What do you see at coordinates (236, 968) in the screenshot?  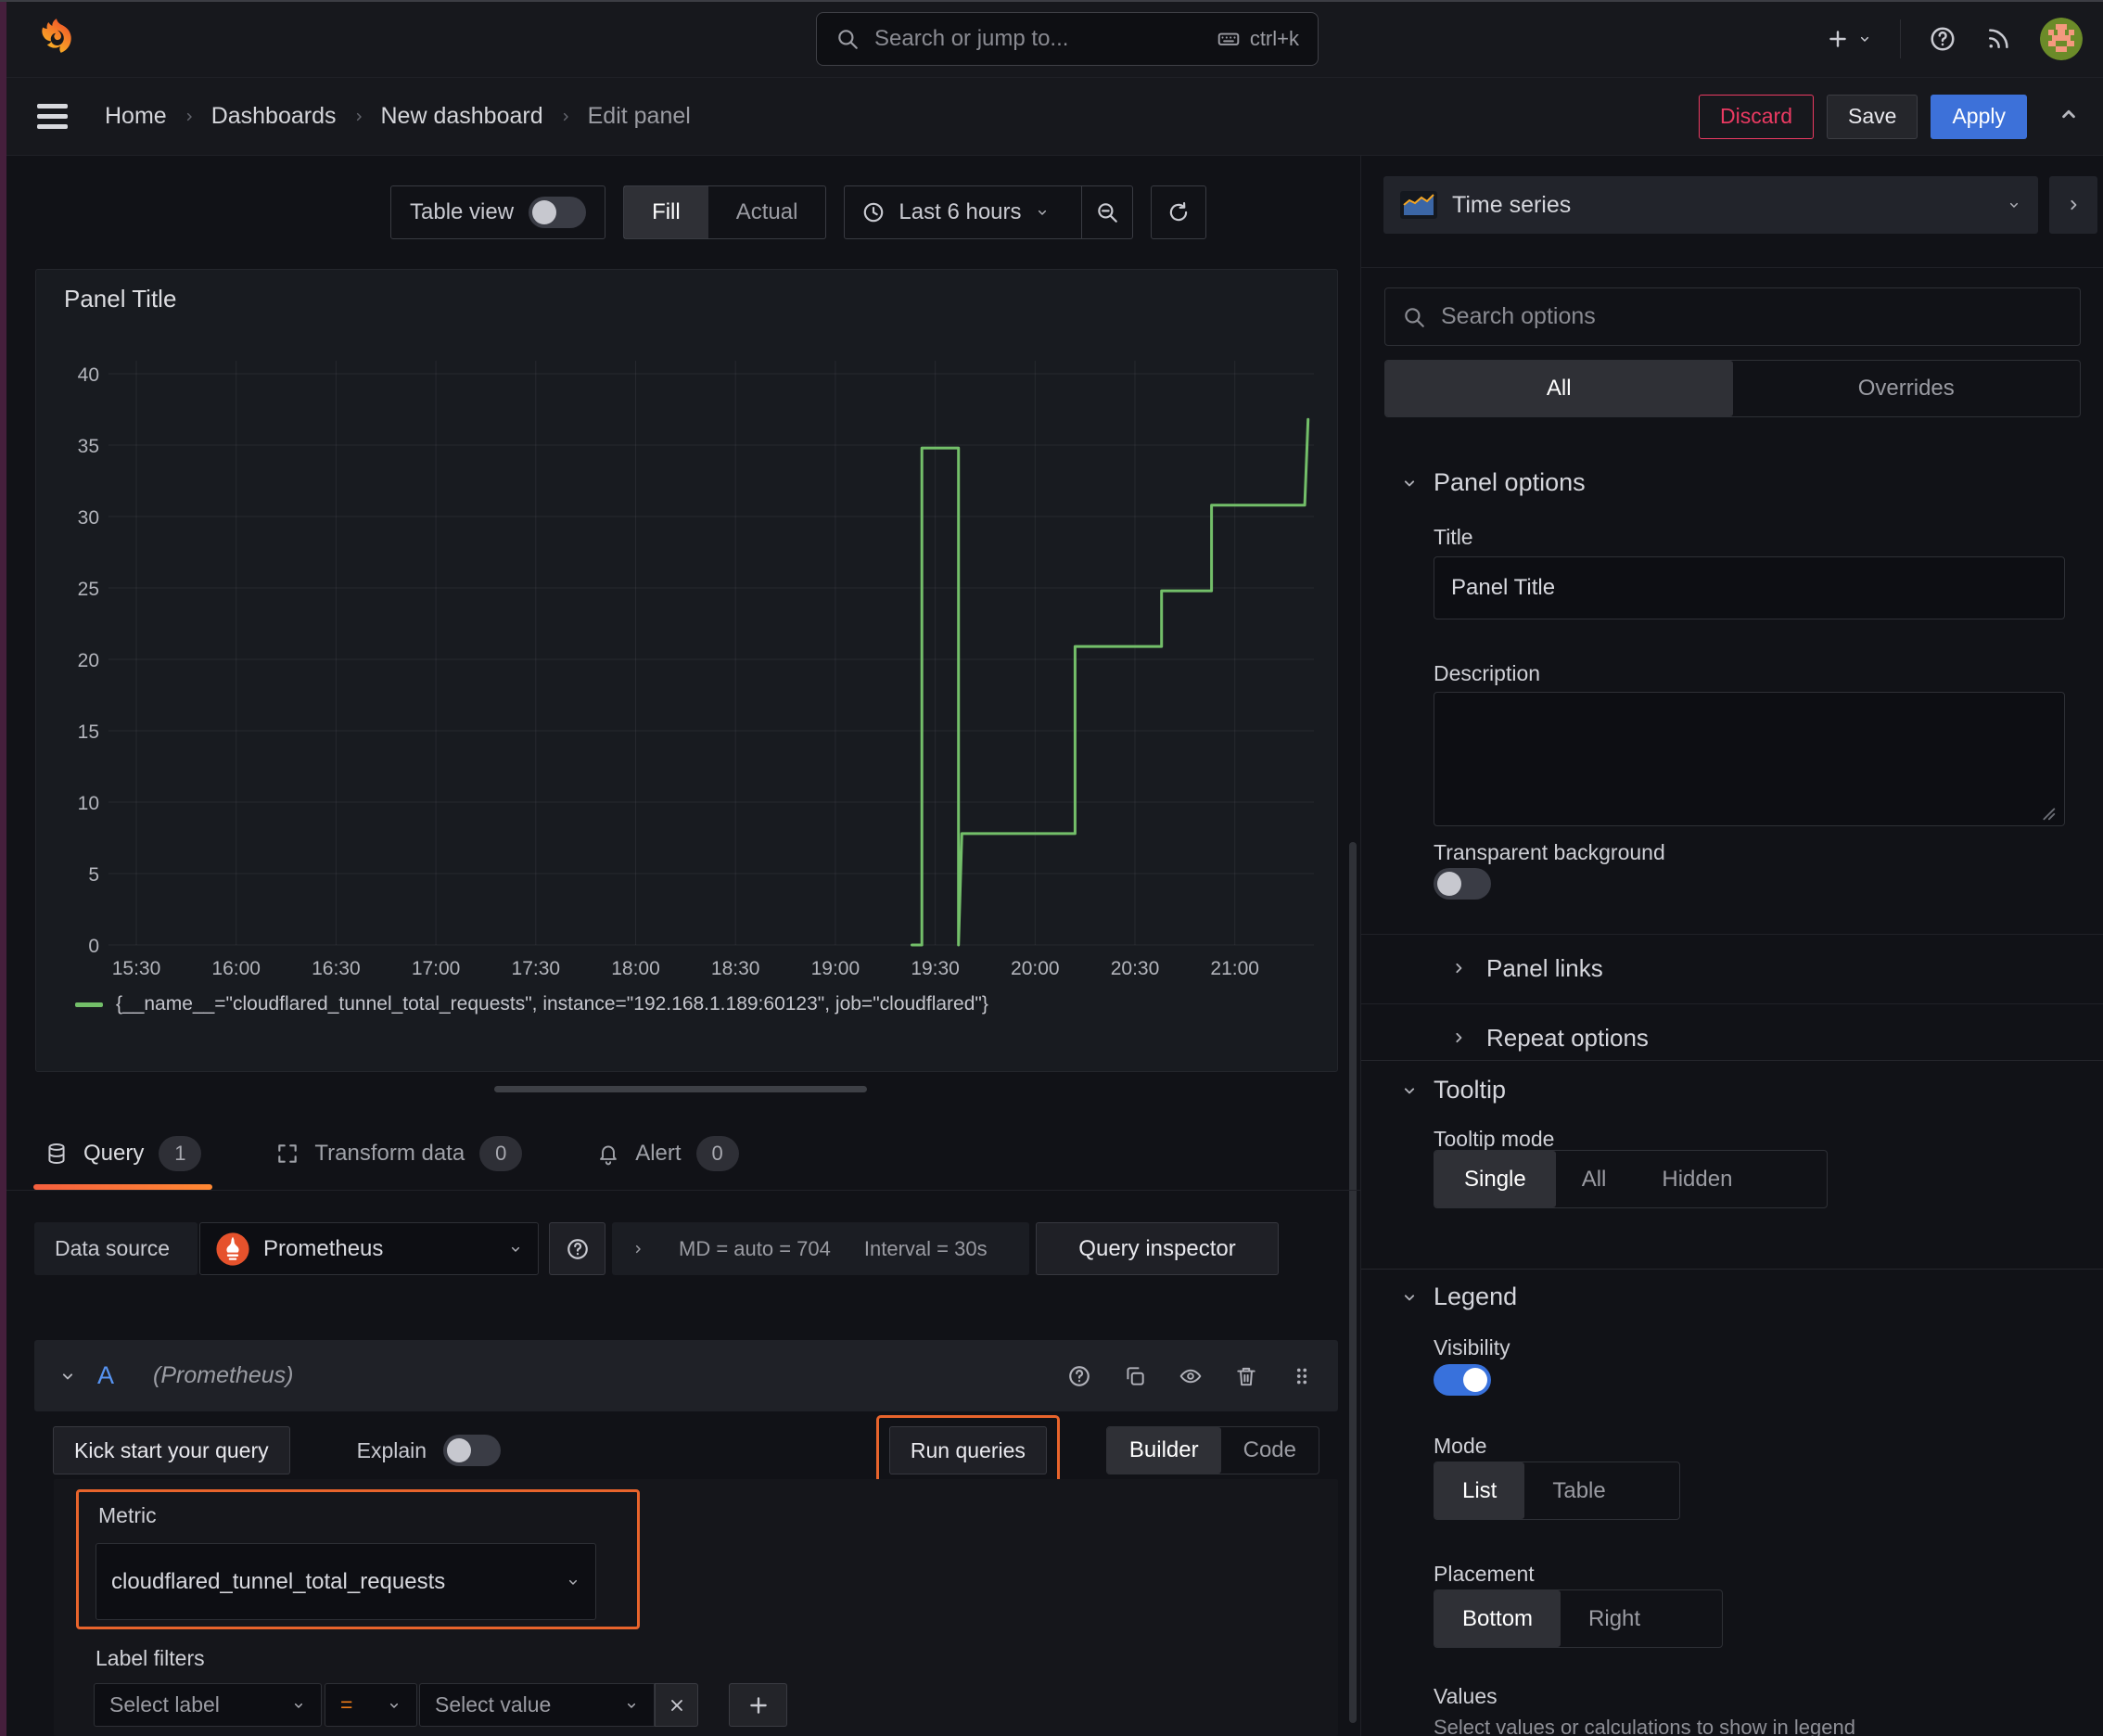 I see `svg-text: 16:00` at bounding box center [236, 968].